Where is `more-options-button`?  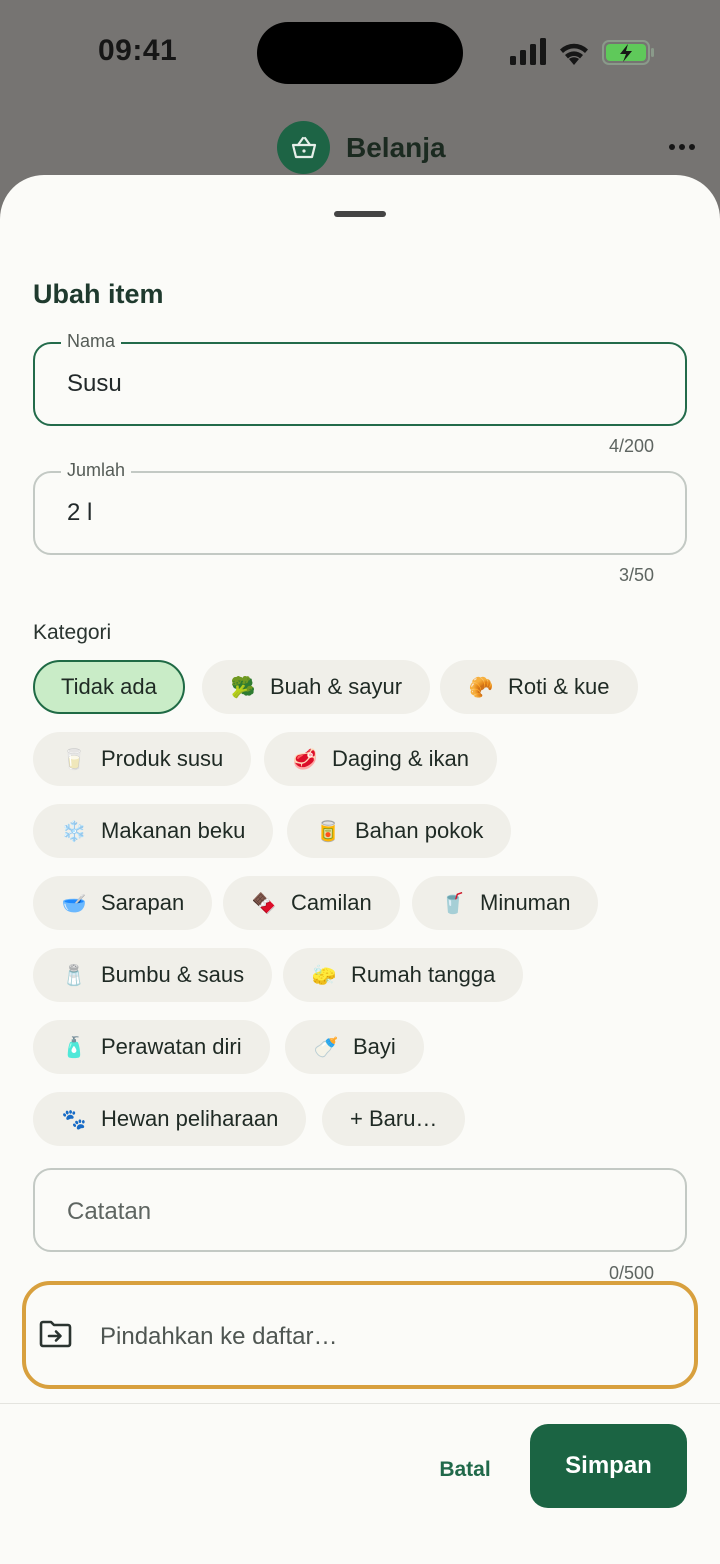
more-options-button is located at coordinates (682, 147).